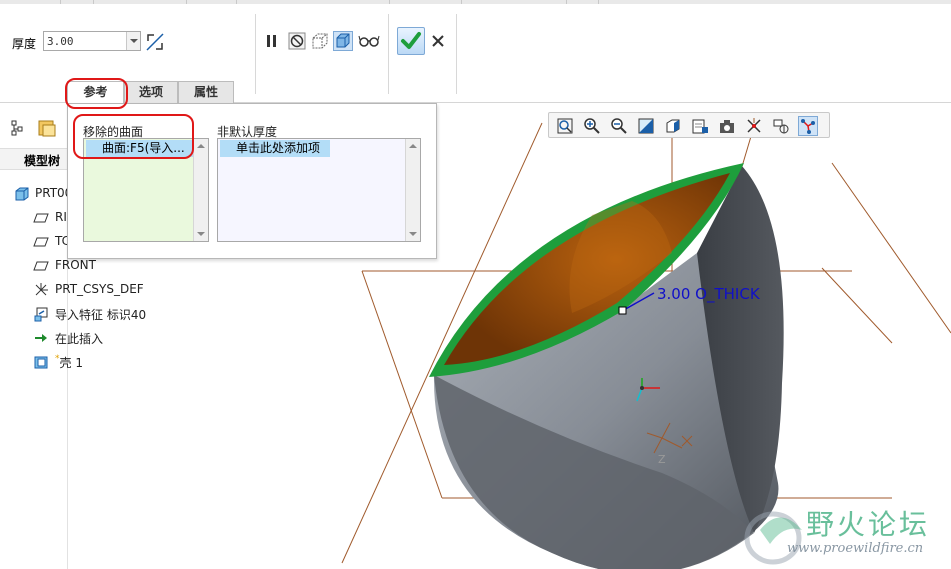 This screenshot has height=569, width=951. What do you see at coordinates (47, 128) in the screenshot?
I see `folder-browser-tab-icon` at bounding box center [47, 128].